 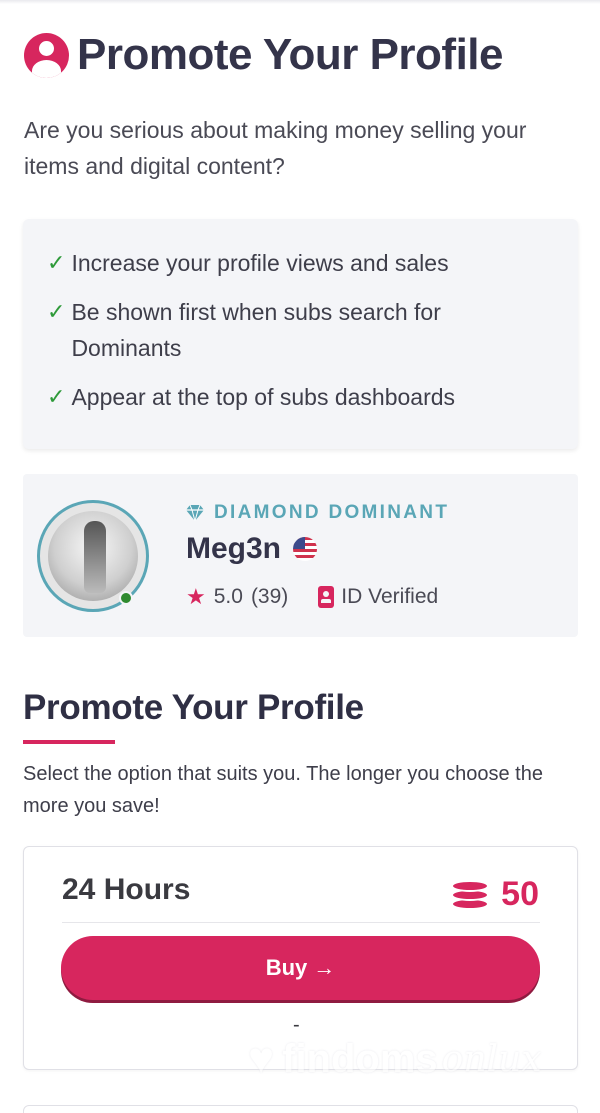 I want to click on option-price: 50, so click(x=495, y=894).